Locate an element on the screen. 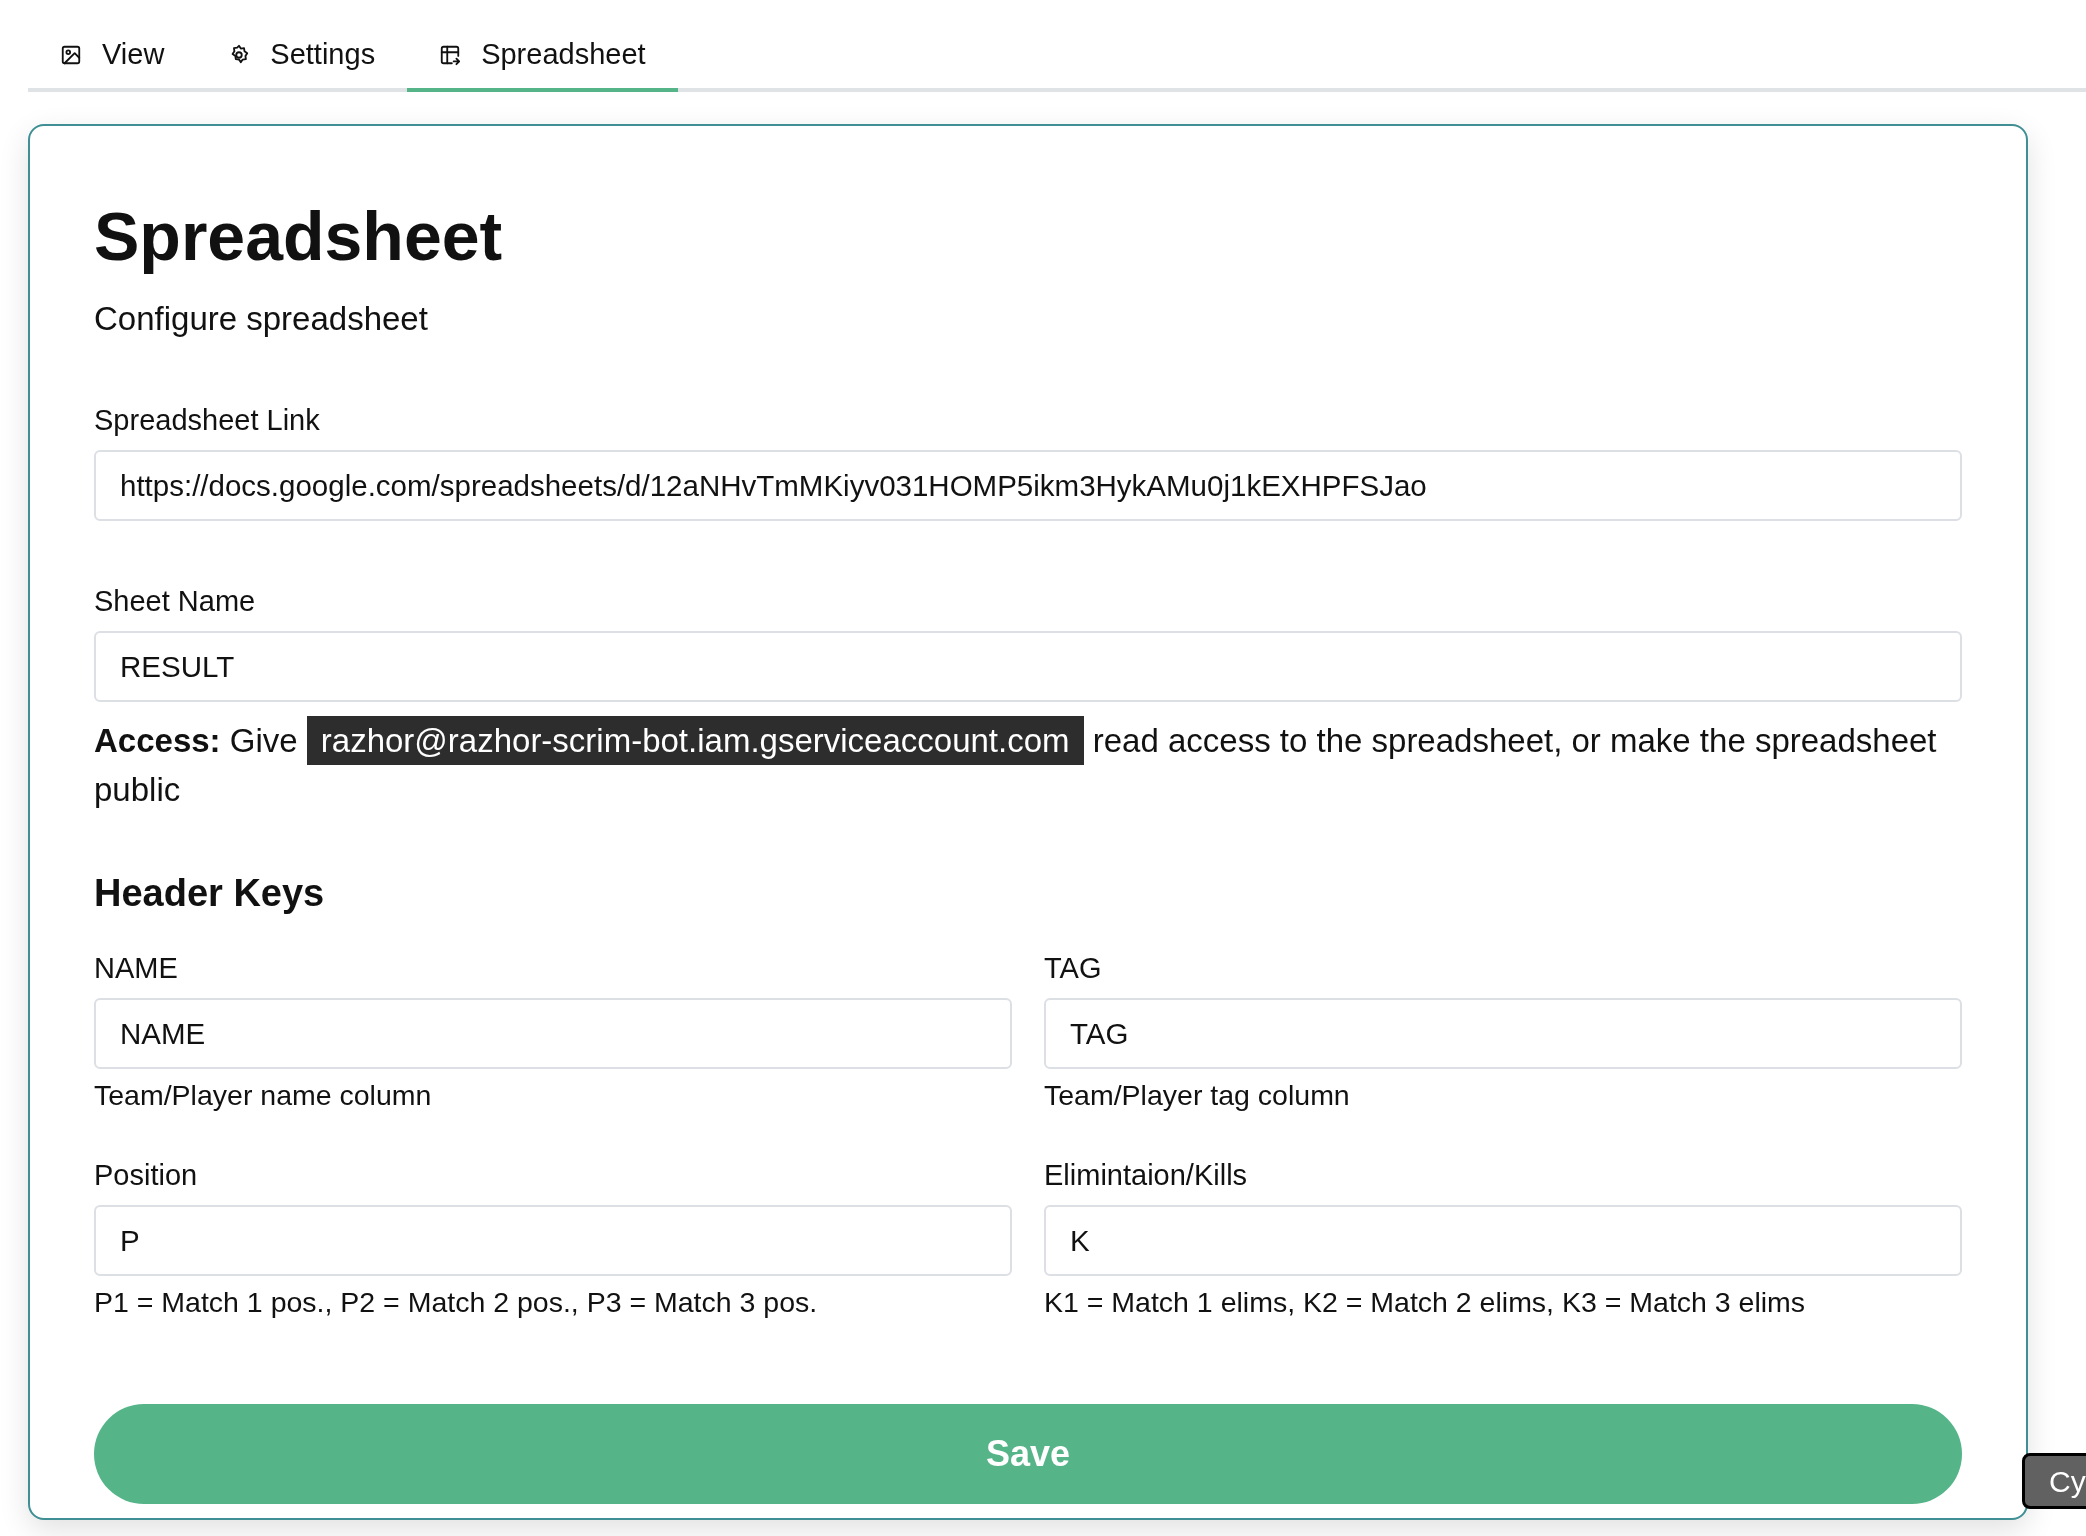  help-text: Team/Player tag column is located at coordinates (1197, 1095).